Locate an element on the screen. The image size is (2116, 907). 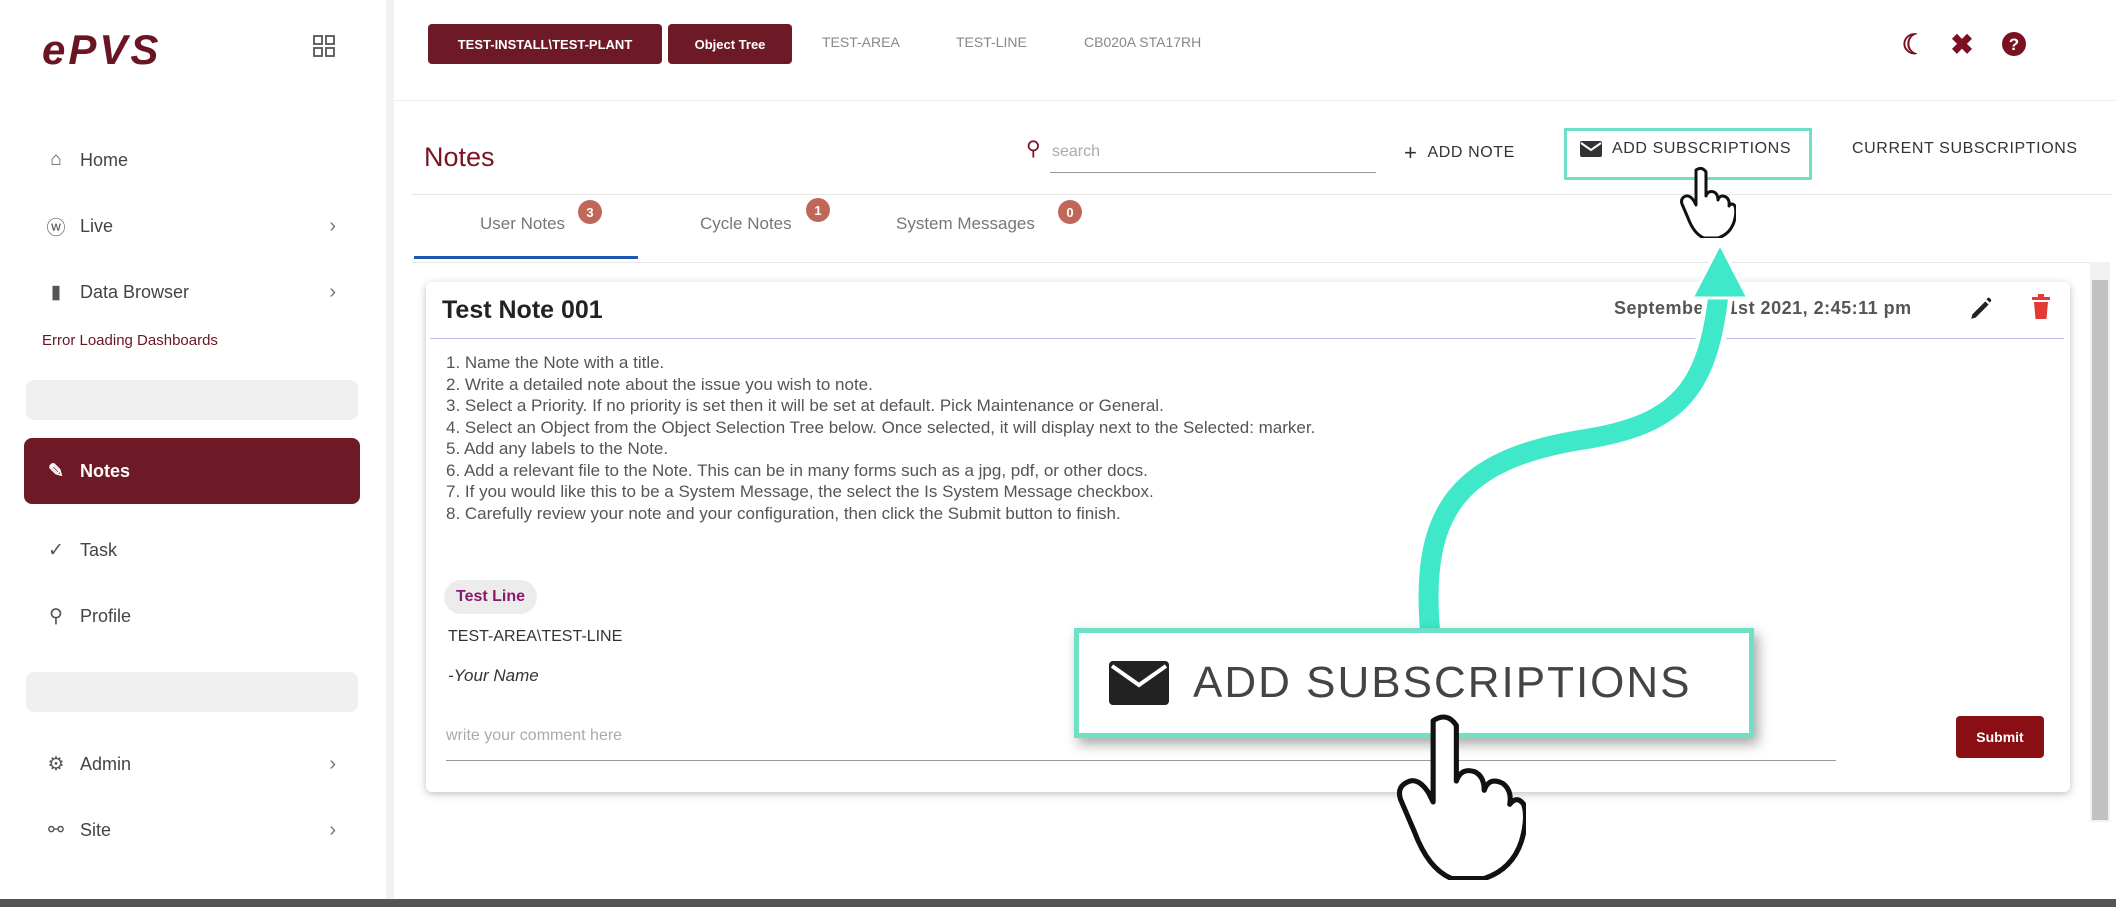
fullscreen-icon: ✖ is located at coordinates (1962, 44).